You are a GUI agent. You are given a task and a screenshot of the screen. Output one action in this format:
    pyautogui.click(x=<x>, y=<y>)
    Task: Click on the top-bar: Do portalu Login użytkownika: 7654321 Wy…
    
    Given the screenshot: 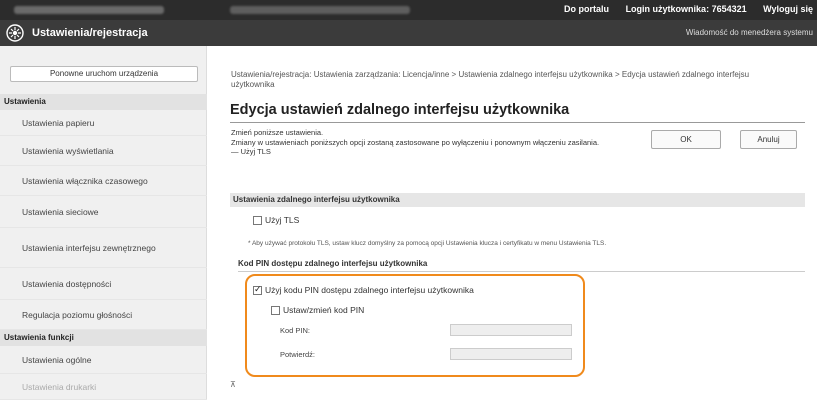 What is the action you would take?
    pyautogui.click(x=408, y=10)
    